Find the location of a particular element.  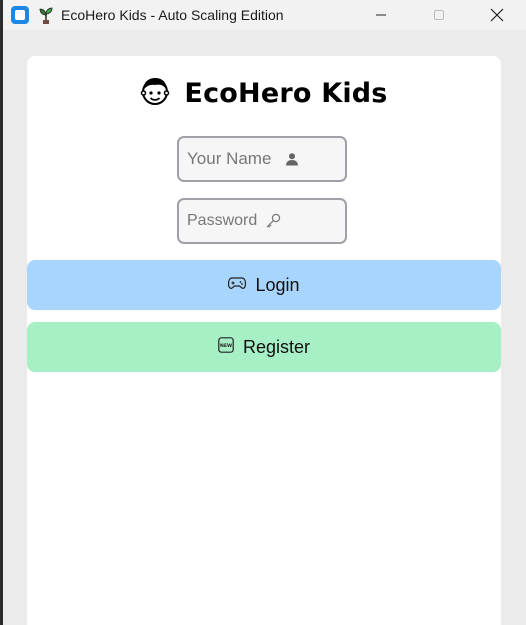

close-icon is located at coordinates (497, 15).